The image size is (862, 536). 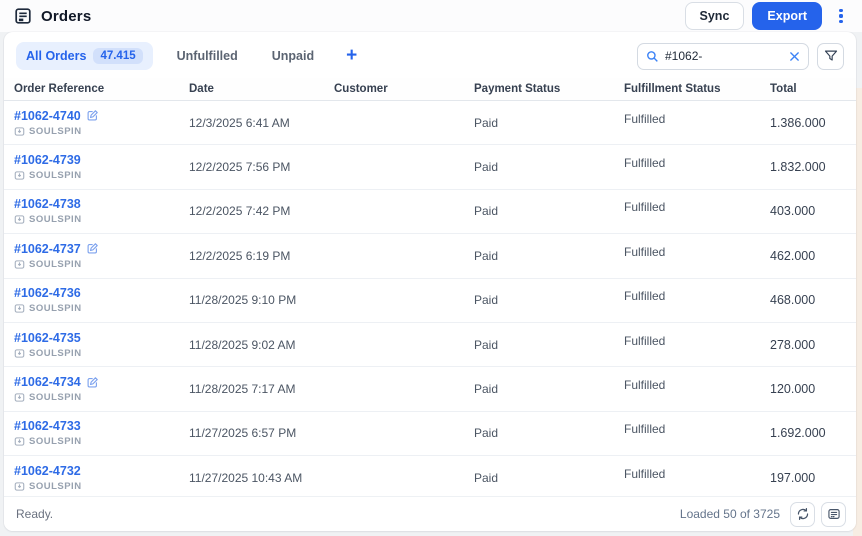 I want to click on tab-unfulfilled: Unfulfilled, so click(x=207, y=56).